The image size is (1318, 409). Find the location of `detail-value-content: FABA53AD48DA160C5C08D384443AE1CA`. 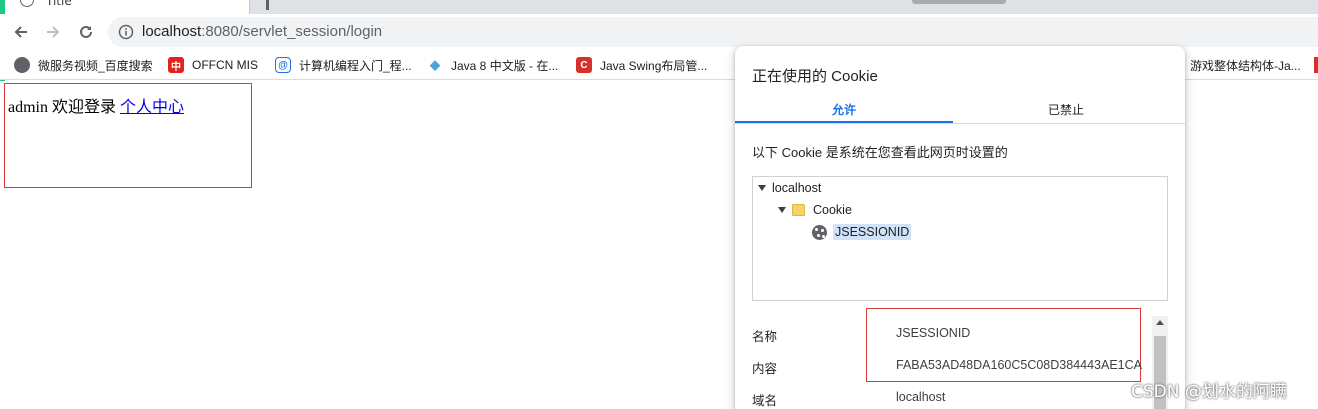

detail-value-content: FABA53AD48DA160C5C08D384443AE1CA is located at coordinates (1019, 365).